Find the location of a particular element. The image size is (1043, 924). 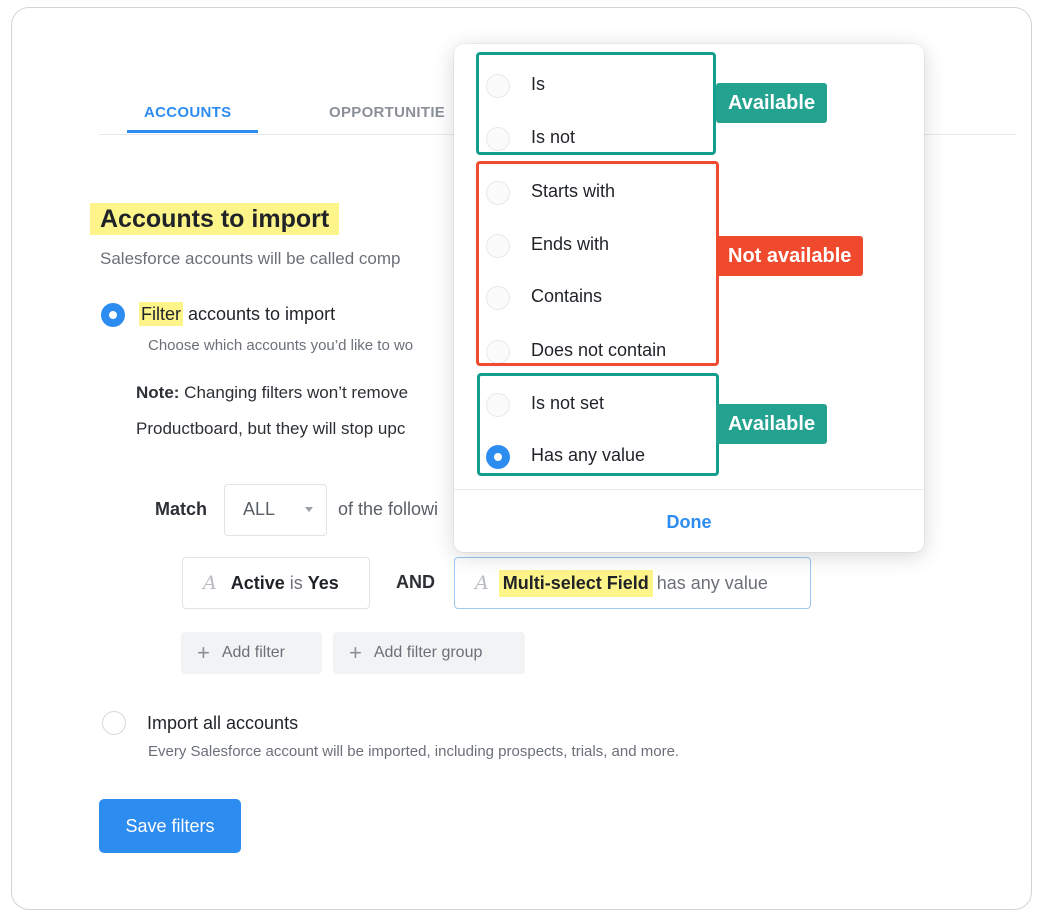

filter-chip-multiselect: A Multi-select Field has any value is located at coordinates (632, 583).